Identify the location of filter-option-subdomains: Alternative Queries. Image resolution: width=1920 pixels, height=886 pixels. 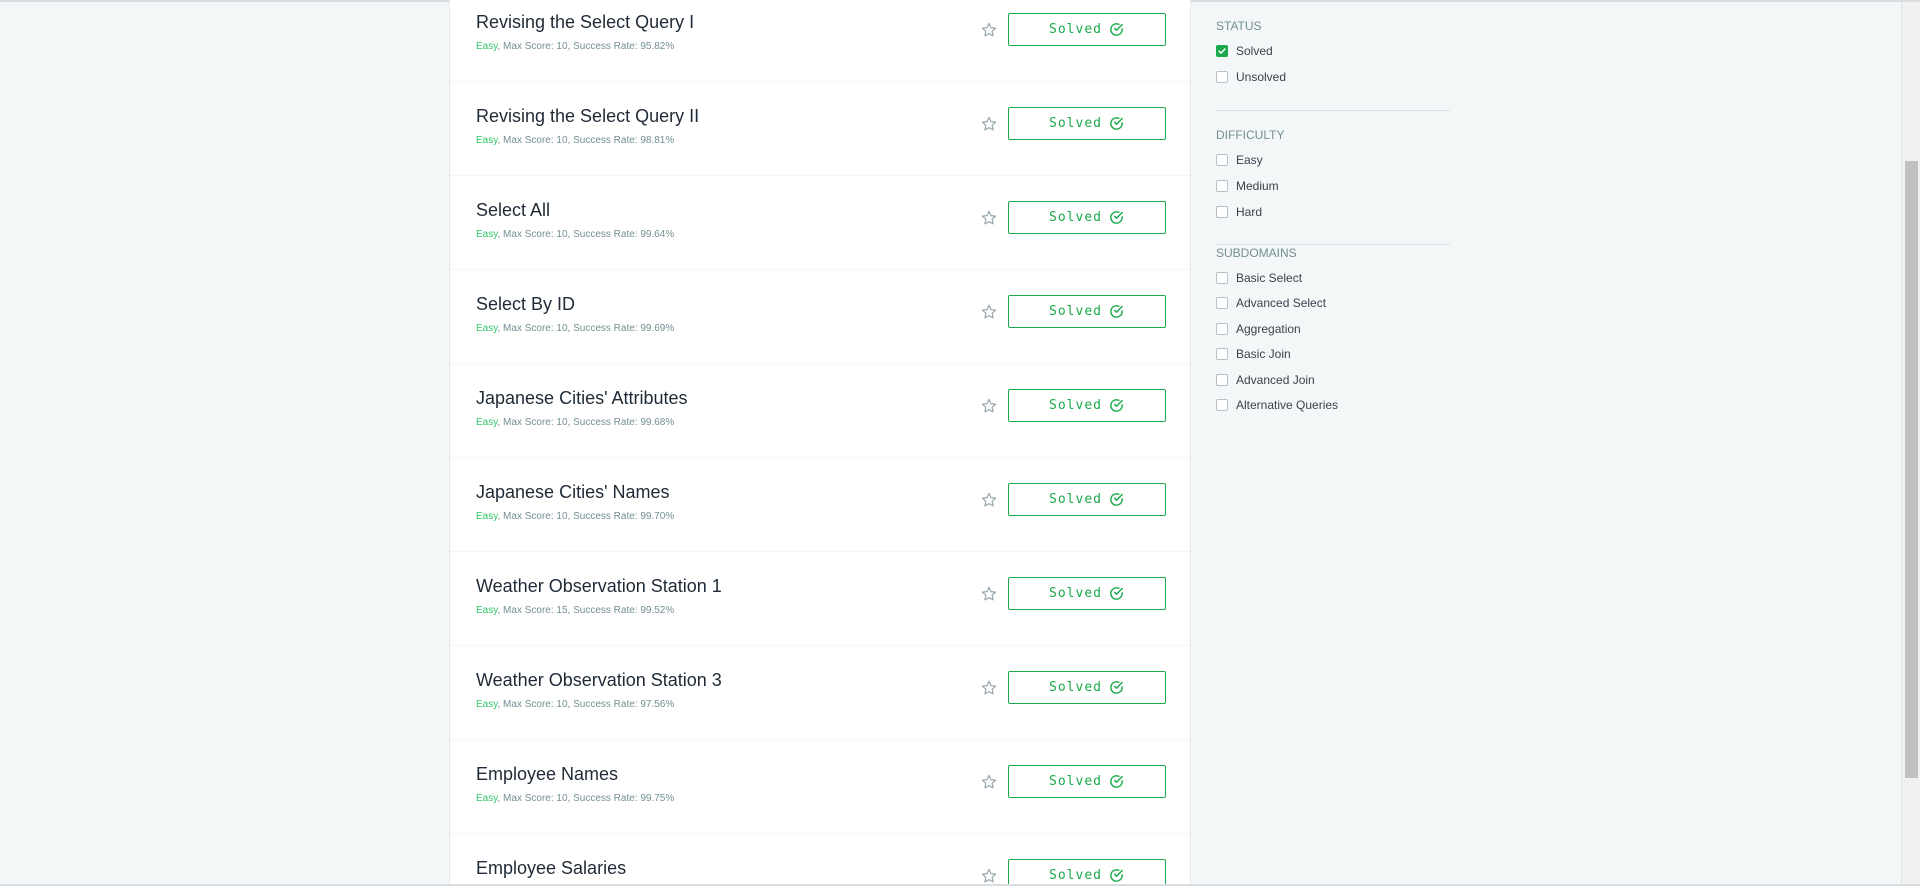
(1277, 405).